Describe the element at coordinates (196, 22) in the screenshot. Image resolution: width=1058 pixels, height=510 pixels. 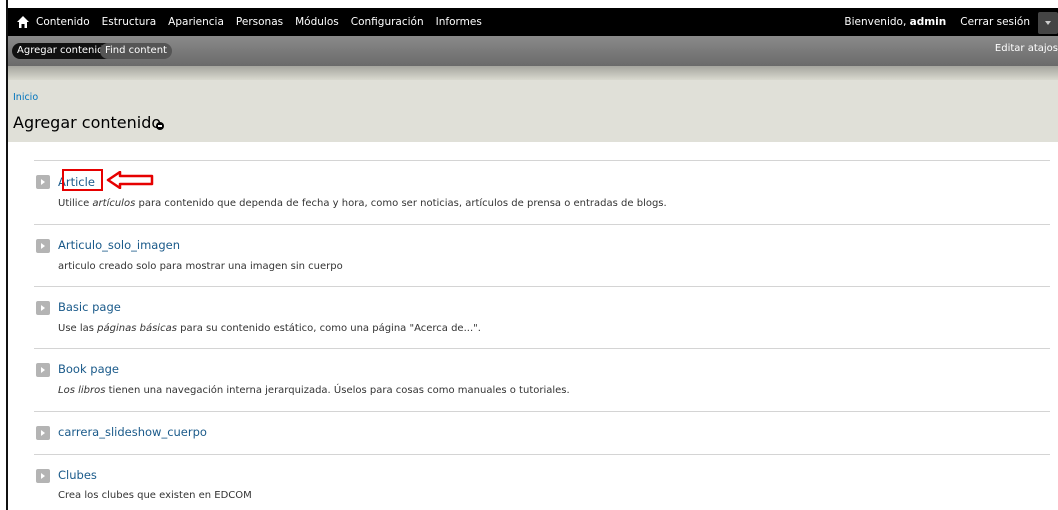
I see `menu-item-apariencia: Apariencia` at that location.